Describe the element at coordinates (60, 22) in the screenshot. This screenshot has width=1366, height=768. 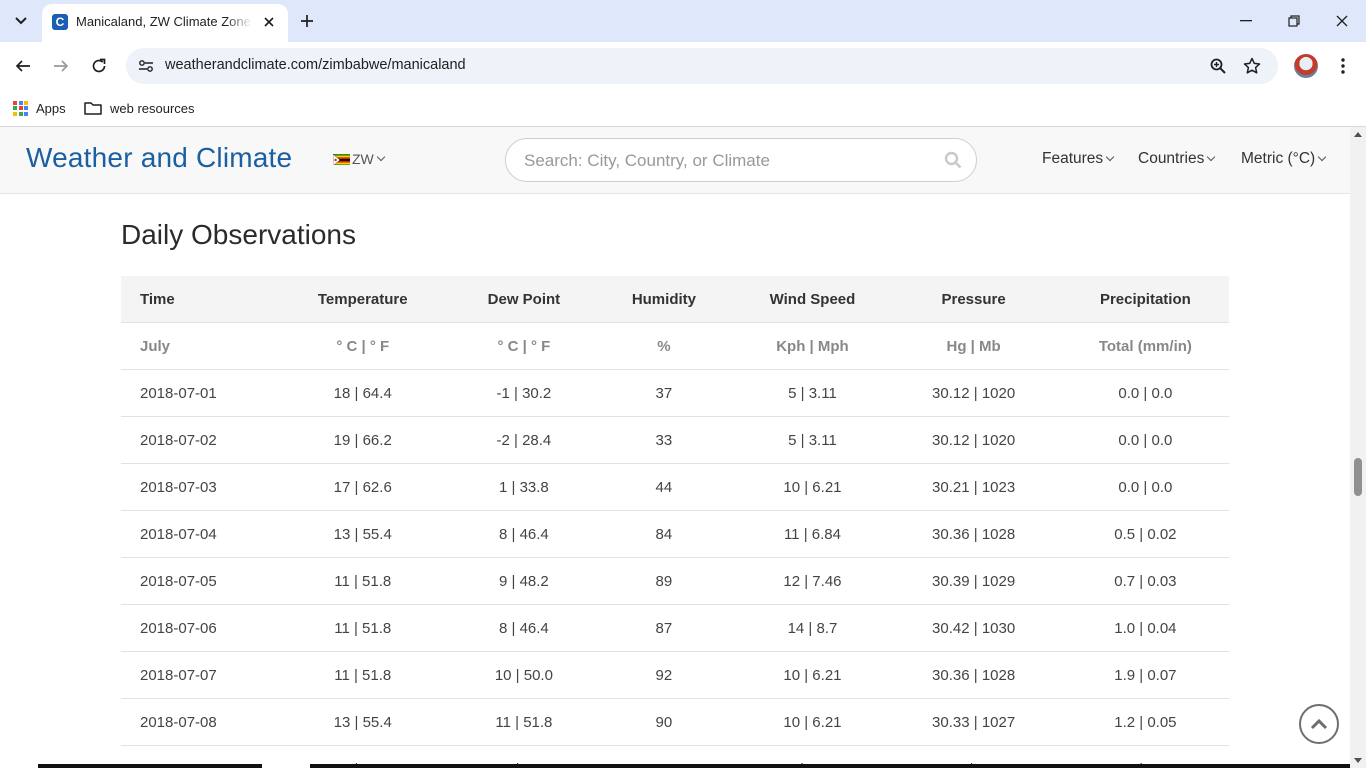
I see `site-favicon-icon: C` at that location.